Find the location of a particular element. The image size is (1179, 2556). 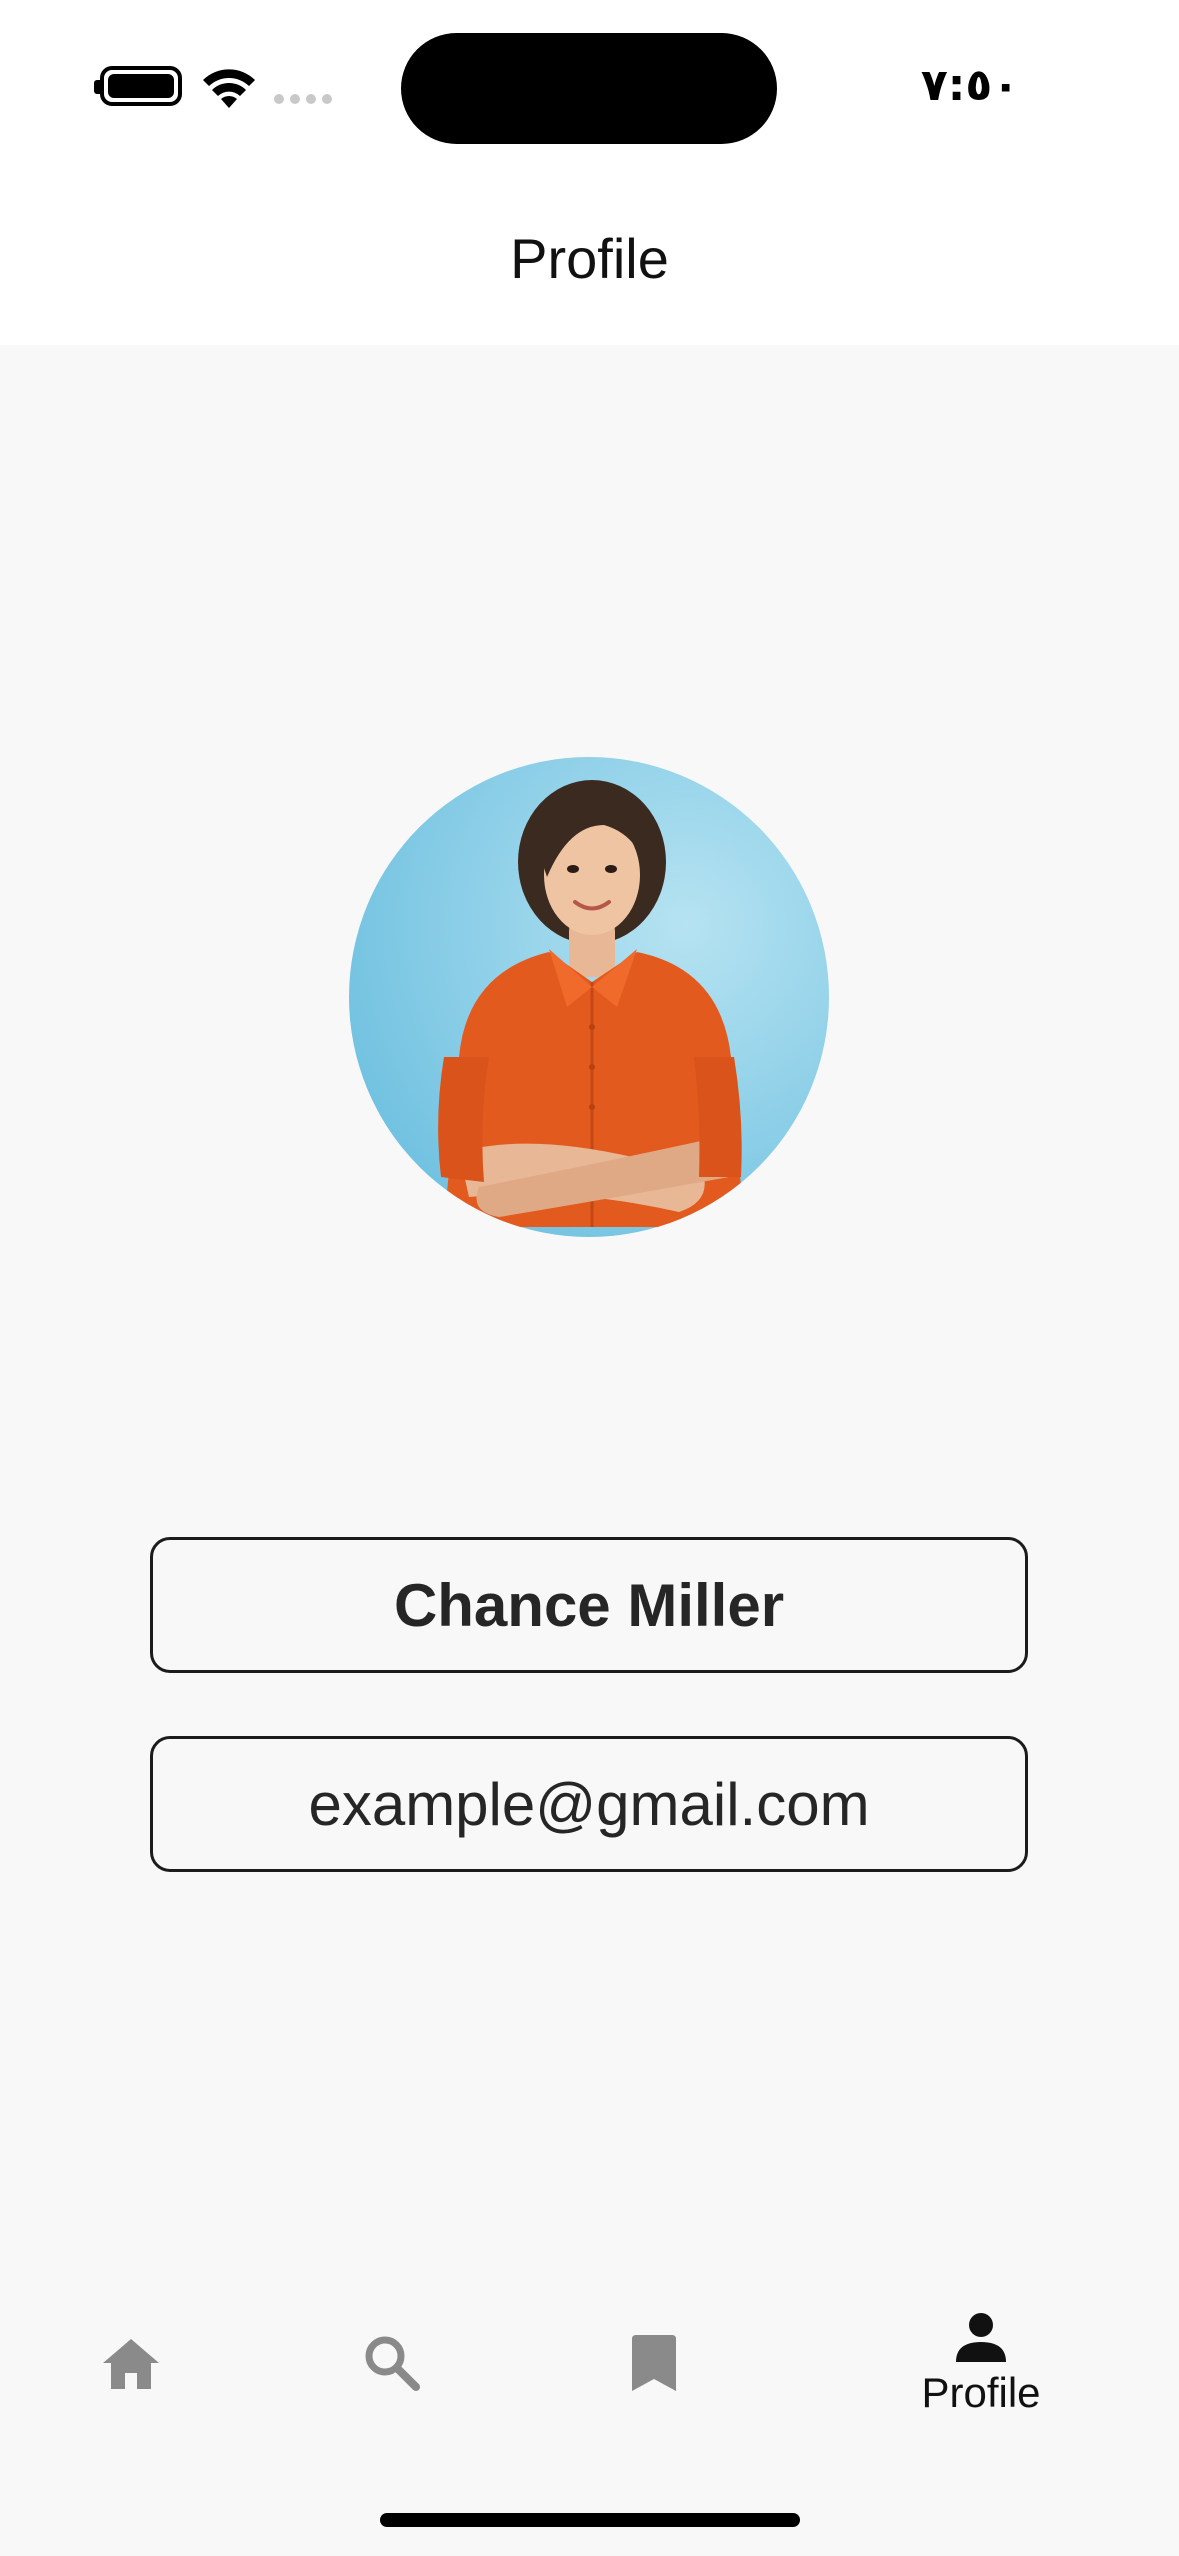

bookmark-icon is located at coordinates (654, 2363).